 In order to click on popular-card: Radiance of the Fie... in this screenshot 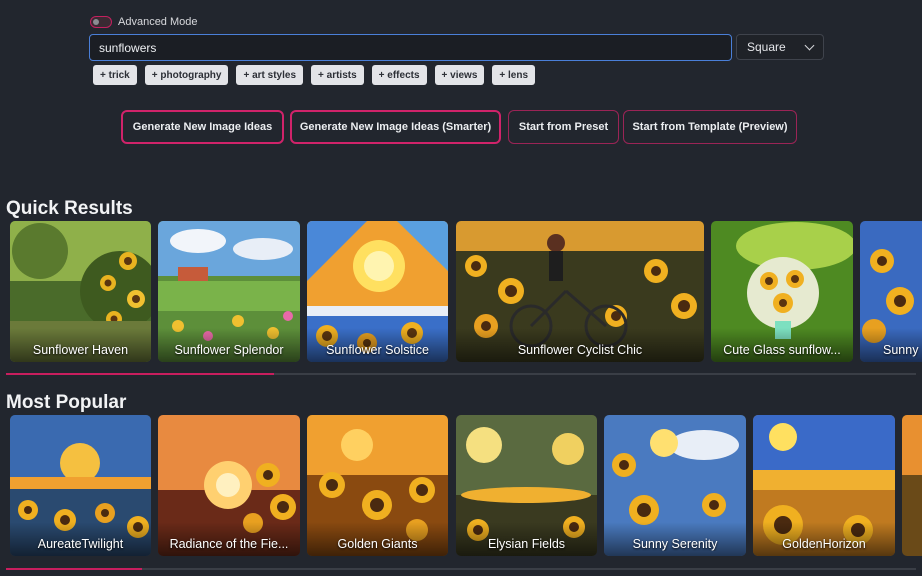, I will do `click(229, 485)`.